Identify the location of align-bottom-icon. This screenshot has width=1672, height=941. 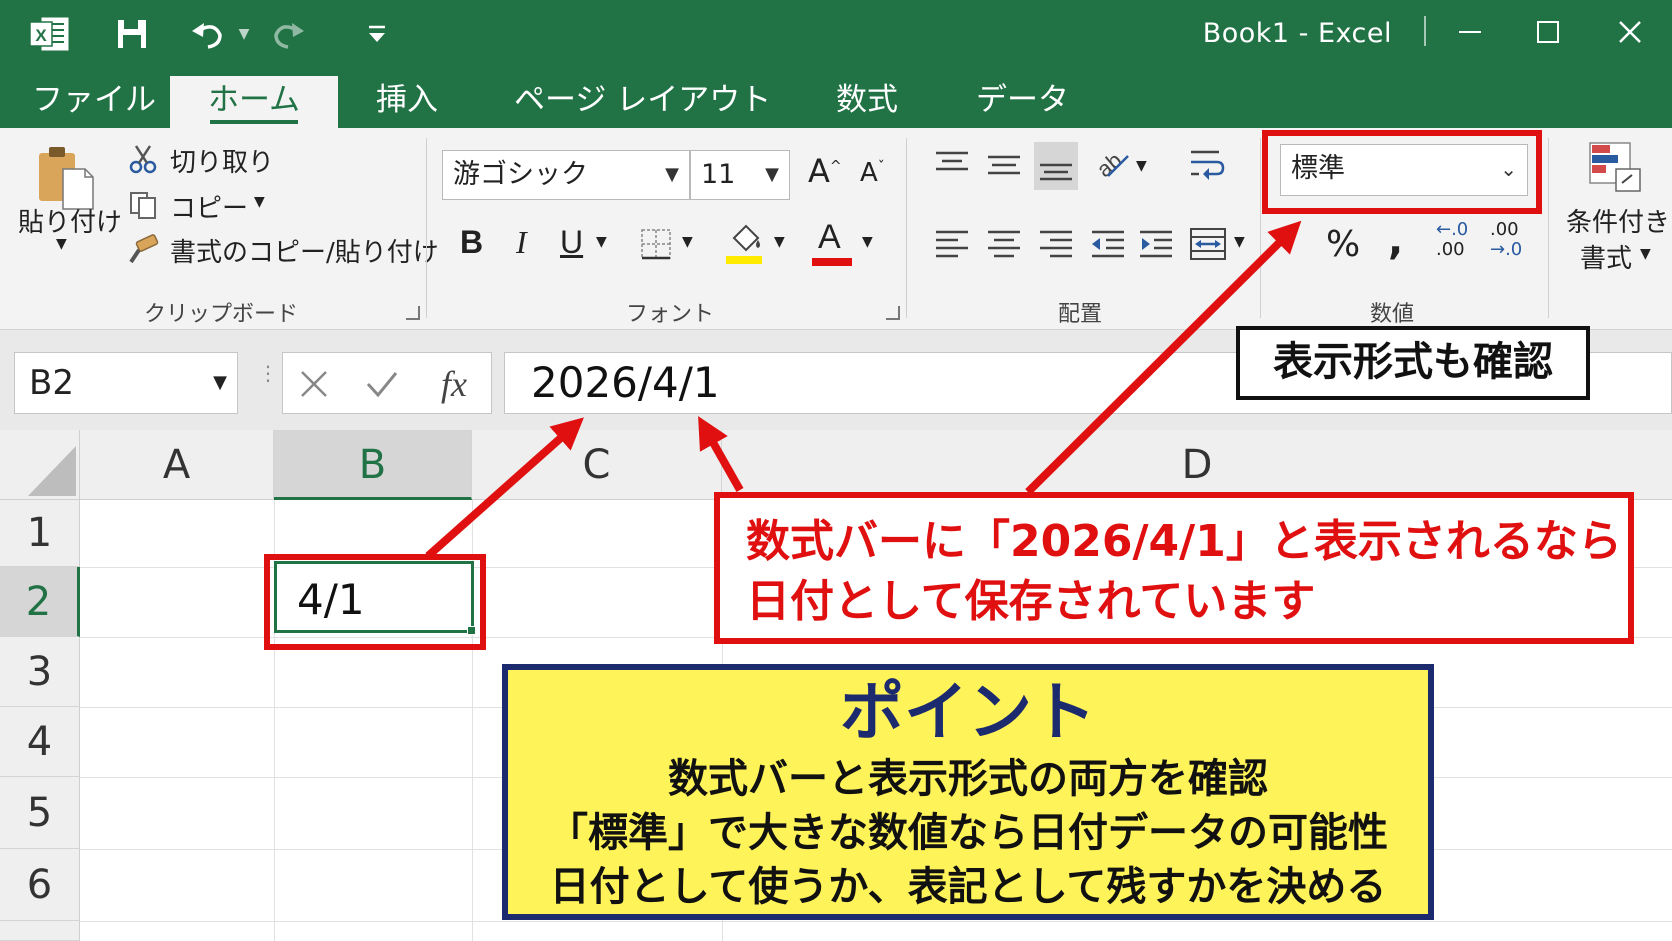
(1056, 166).